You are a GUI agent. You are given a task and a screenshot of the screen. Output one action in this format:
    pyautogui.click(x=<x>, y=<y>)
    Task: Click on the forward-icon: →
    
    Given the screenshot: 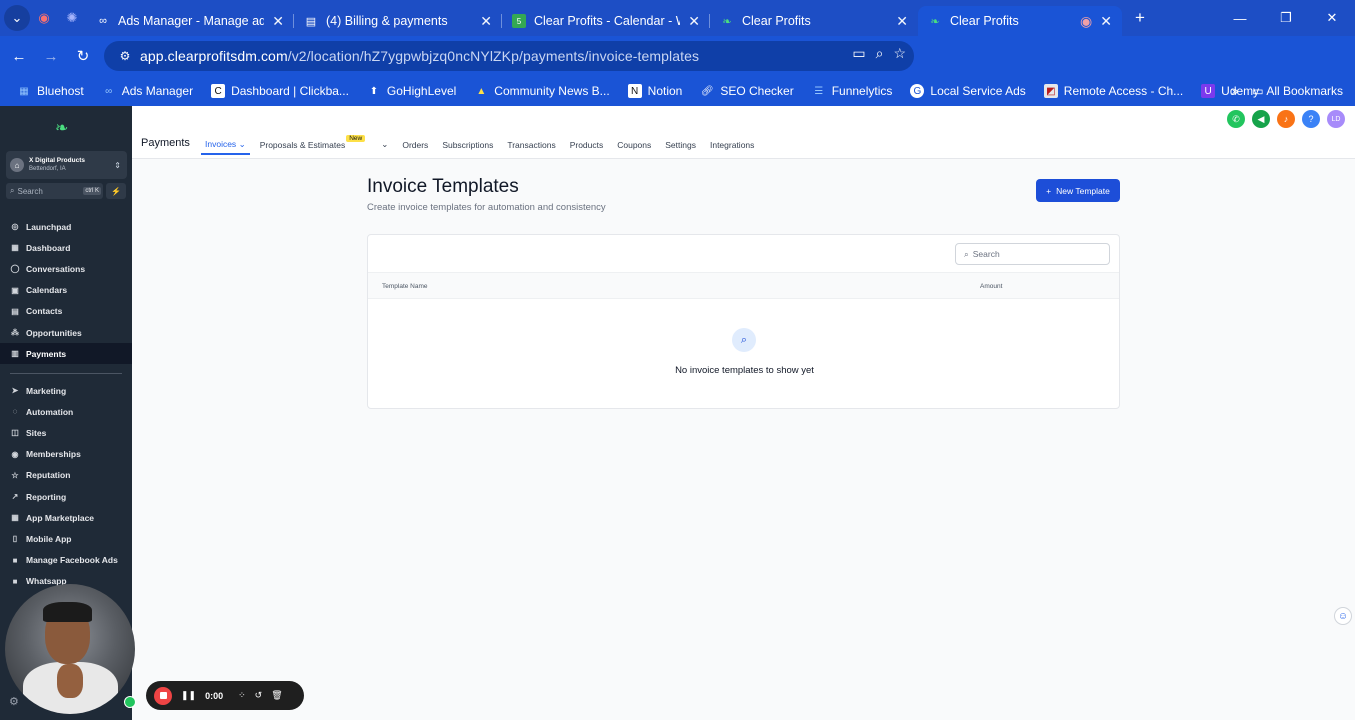 What is the action you would take?
    pyautogui.click(x=51, y=56)
    